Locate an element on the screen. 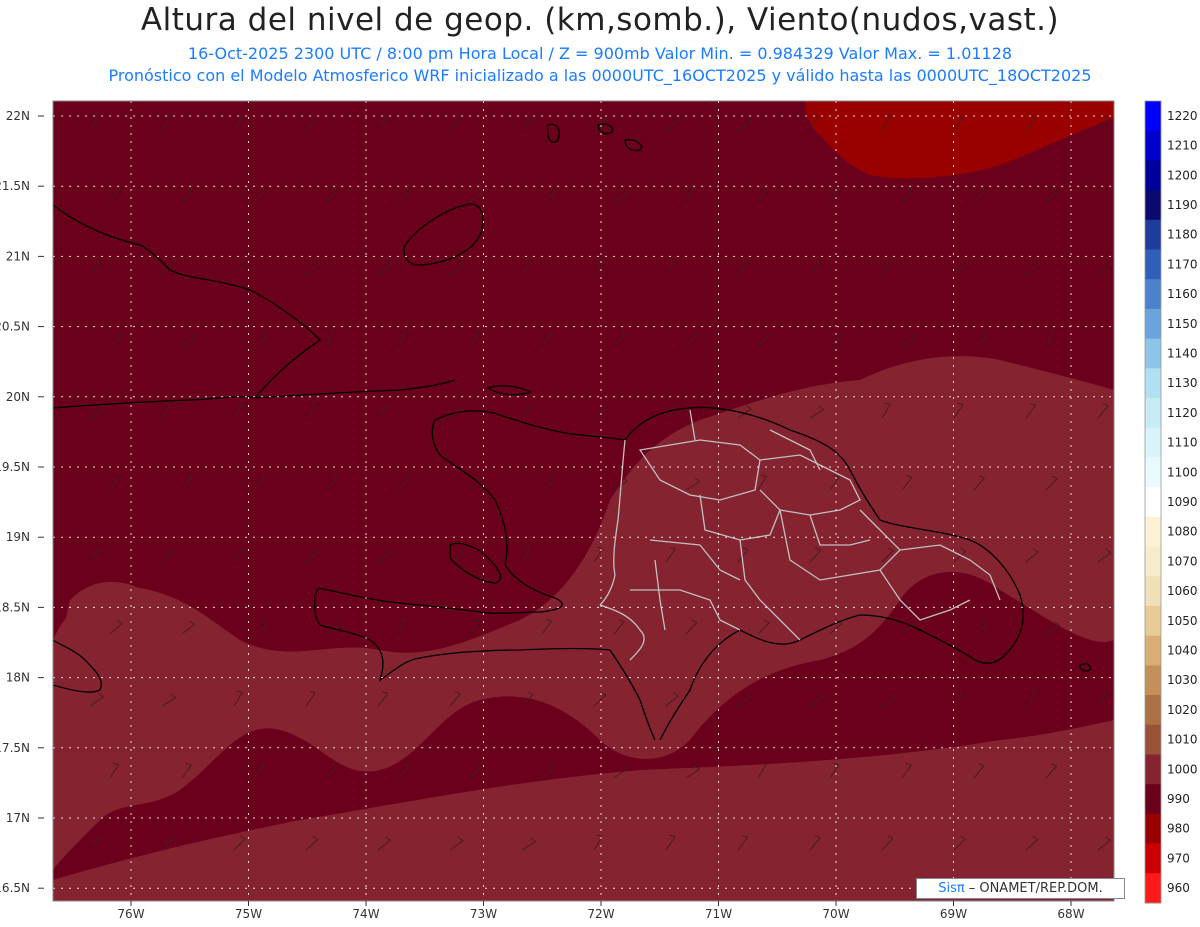  lat-label: 20.5N is located at coordinates (15, 327).